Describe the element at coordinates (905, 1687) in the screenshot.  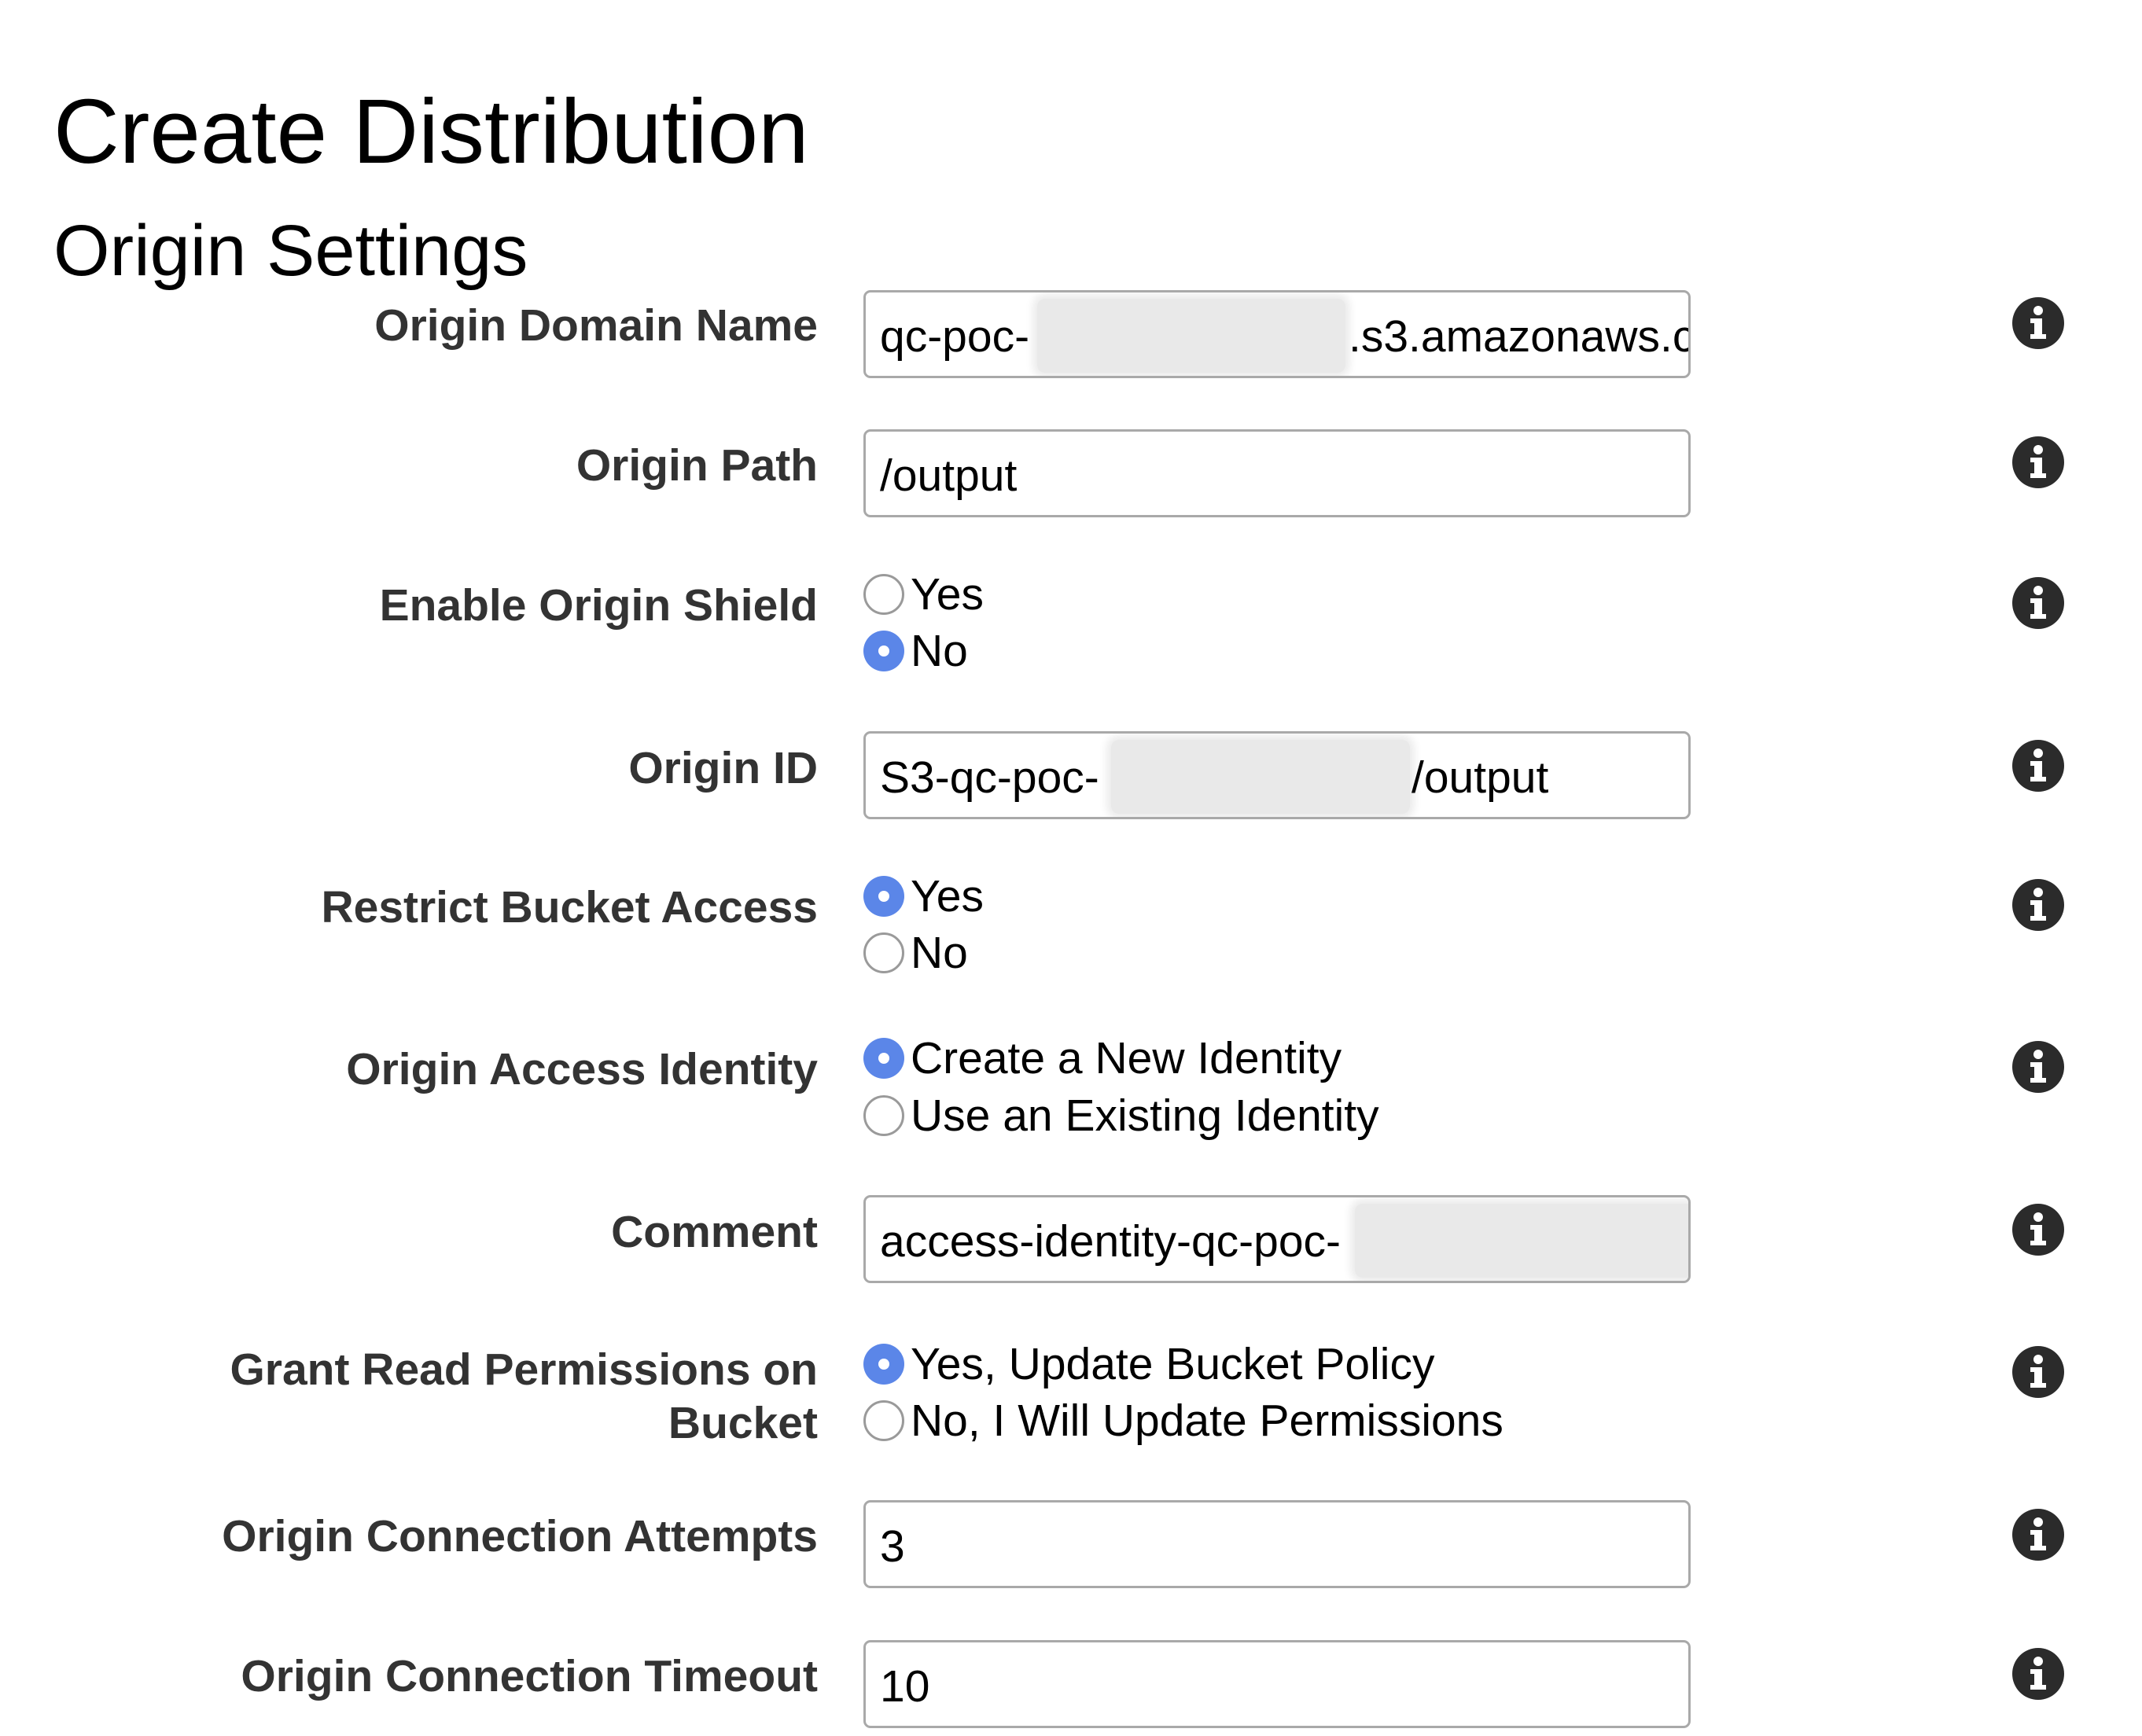
I see `origin-connection-timeout-value: 10` at that location.